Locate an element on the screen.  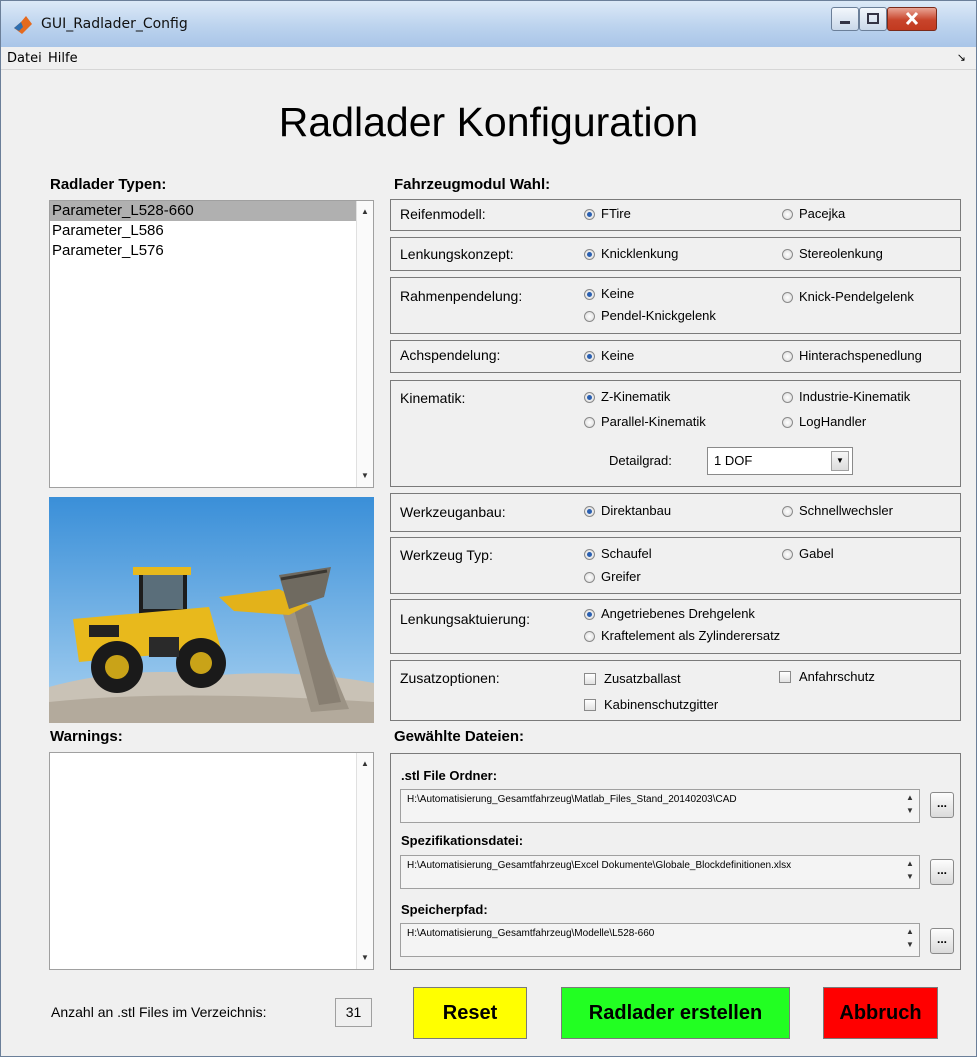
list-item: Parameter_L528-660 is located at coordinates (211, 211).